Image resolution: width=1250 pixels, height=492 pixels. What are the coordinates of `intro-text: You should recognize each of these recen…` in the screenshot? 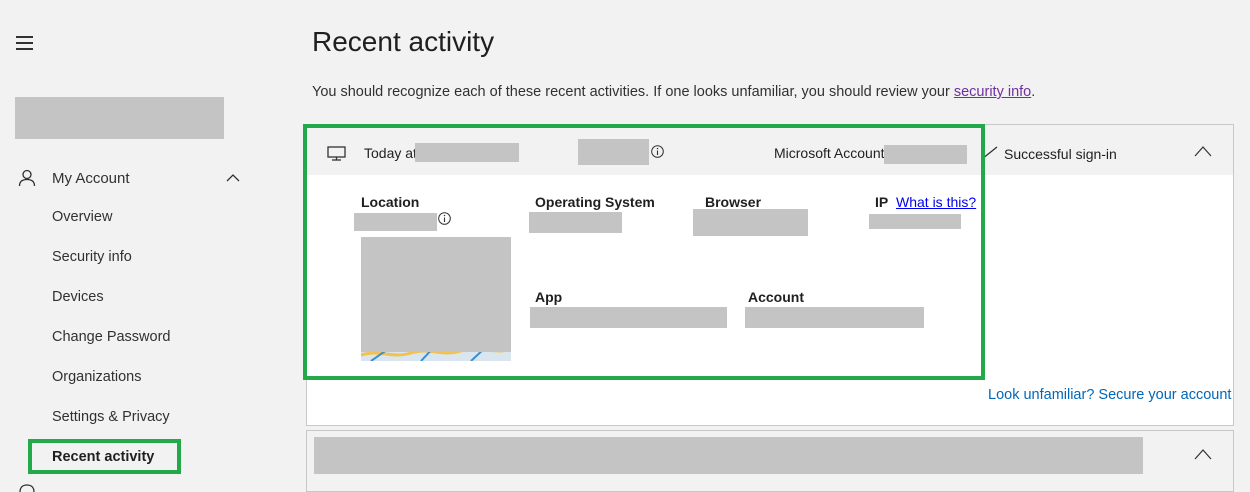 It's located at (673, 92).